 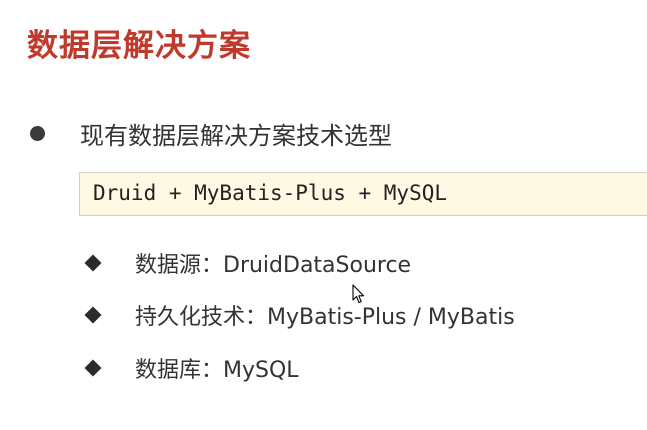 I want to click on code-text: Druid + MyBatis-Plus + MySQL, so click(x=270, y=193).